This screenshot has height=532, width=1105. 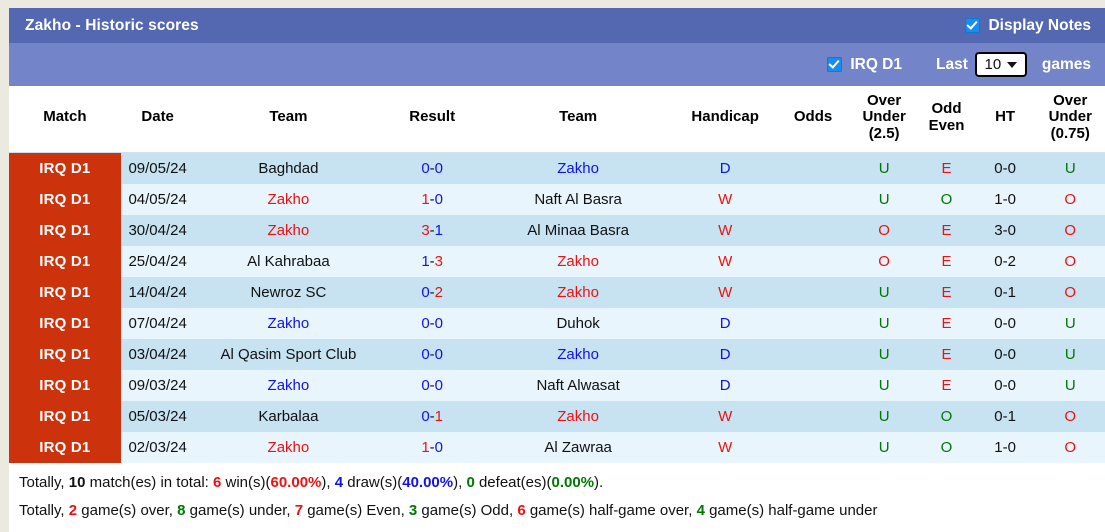 I want to click on summary-defeats: 0, so click(x=470, y=482).